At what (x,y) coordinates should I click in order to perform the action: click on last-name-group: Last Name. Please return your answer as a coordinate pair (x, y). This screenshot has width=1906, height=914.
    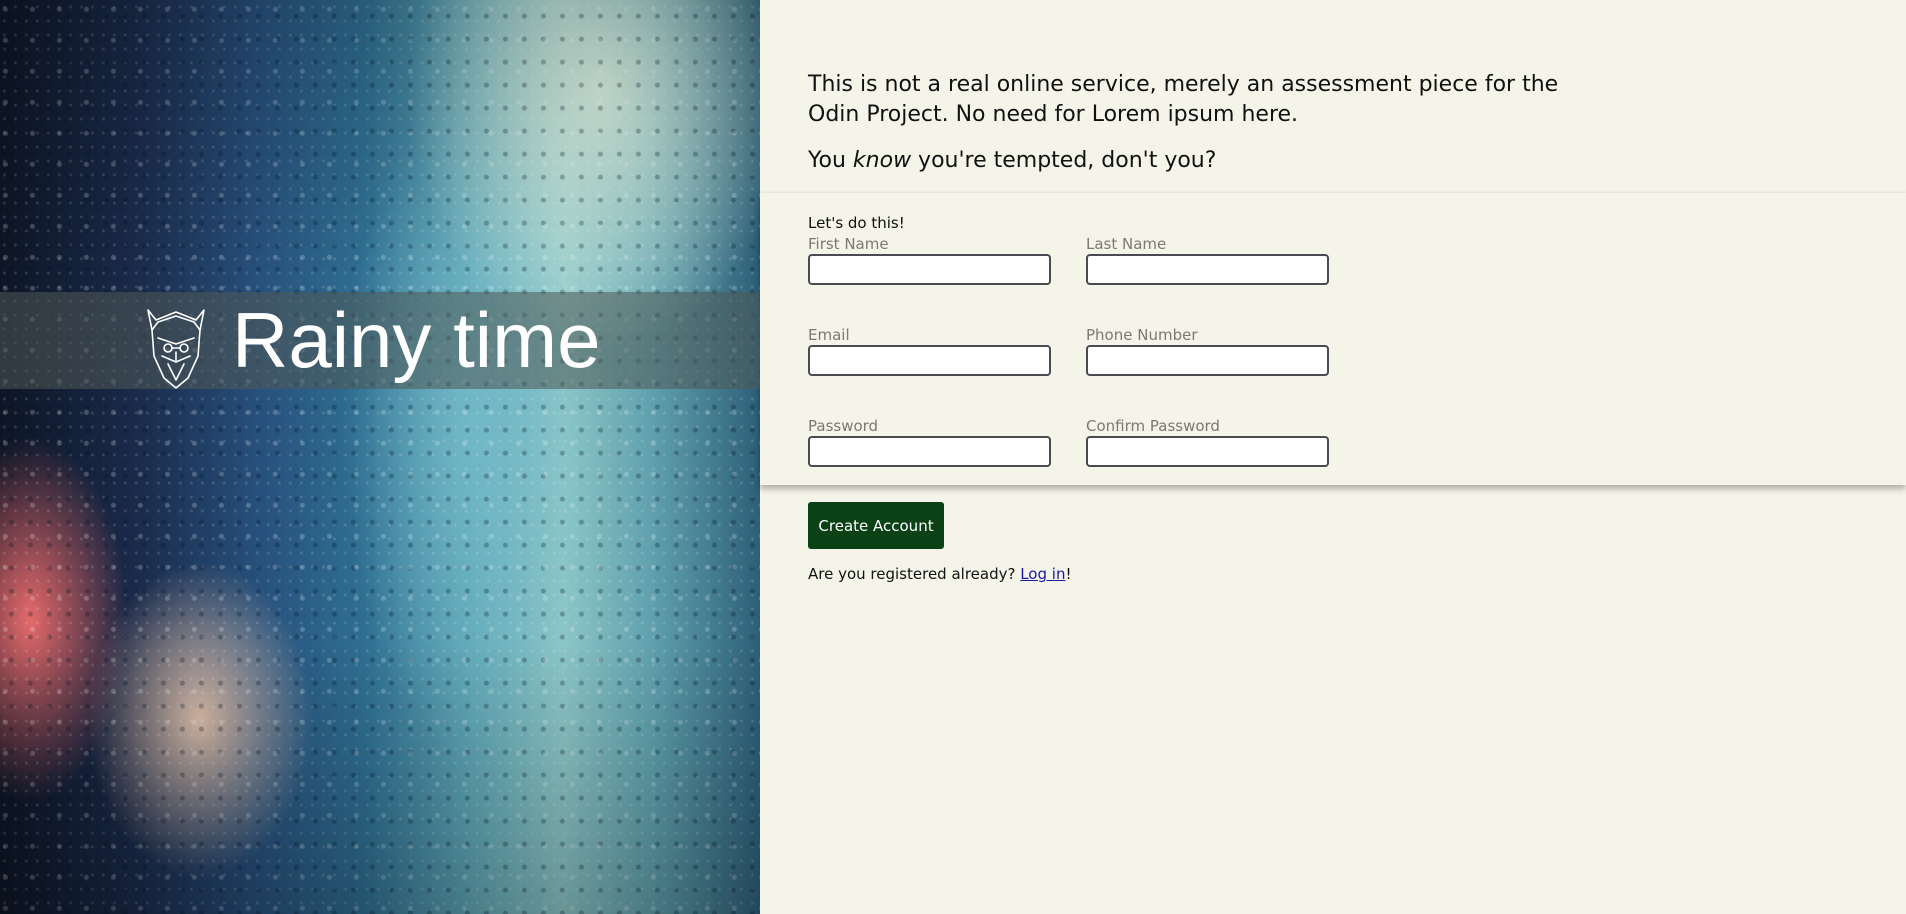
    Looking at the image, I should click on (1207, 259).